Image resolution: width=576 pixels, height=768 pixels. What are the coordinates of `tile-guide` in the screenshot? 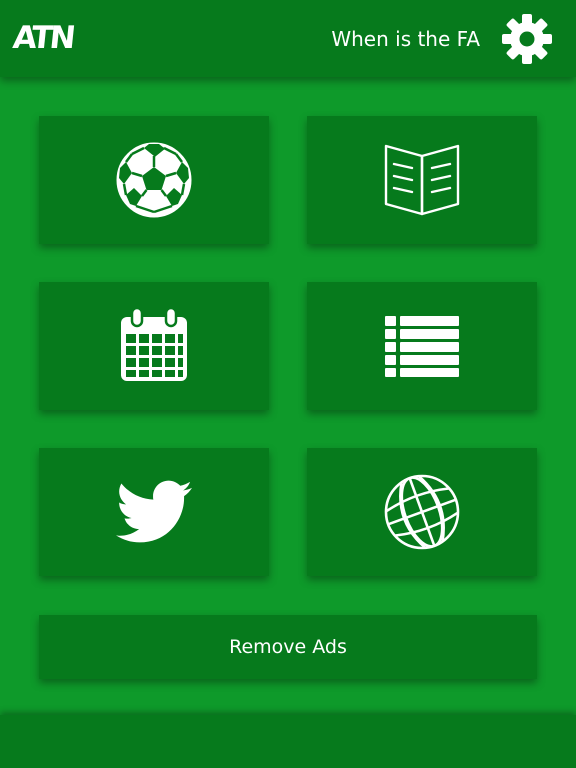 It's located at (422, 180).